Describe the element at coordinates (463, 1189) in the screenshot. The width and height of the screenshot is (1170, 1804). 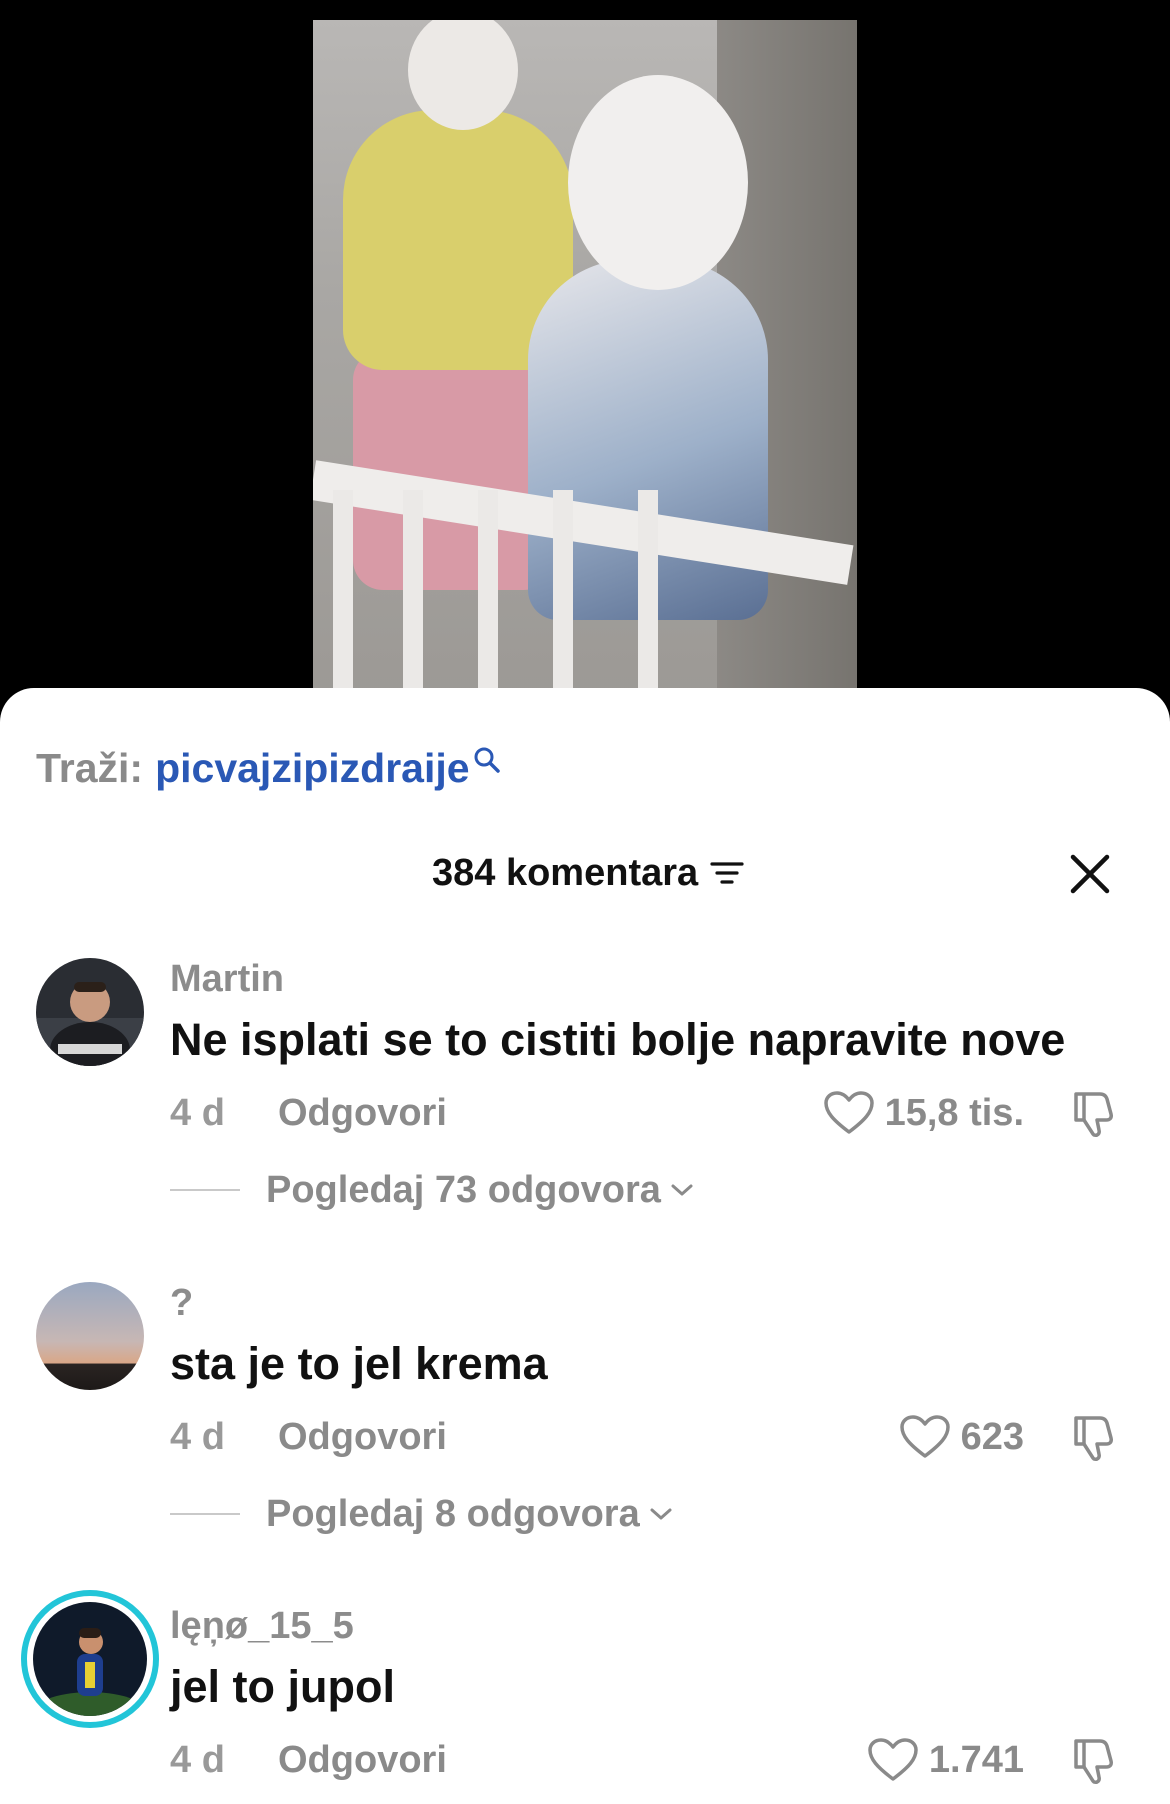
I see `view-replies-label: Pogledaj 73 odgovora` at that location.